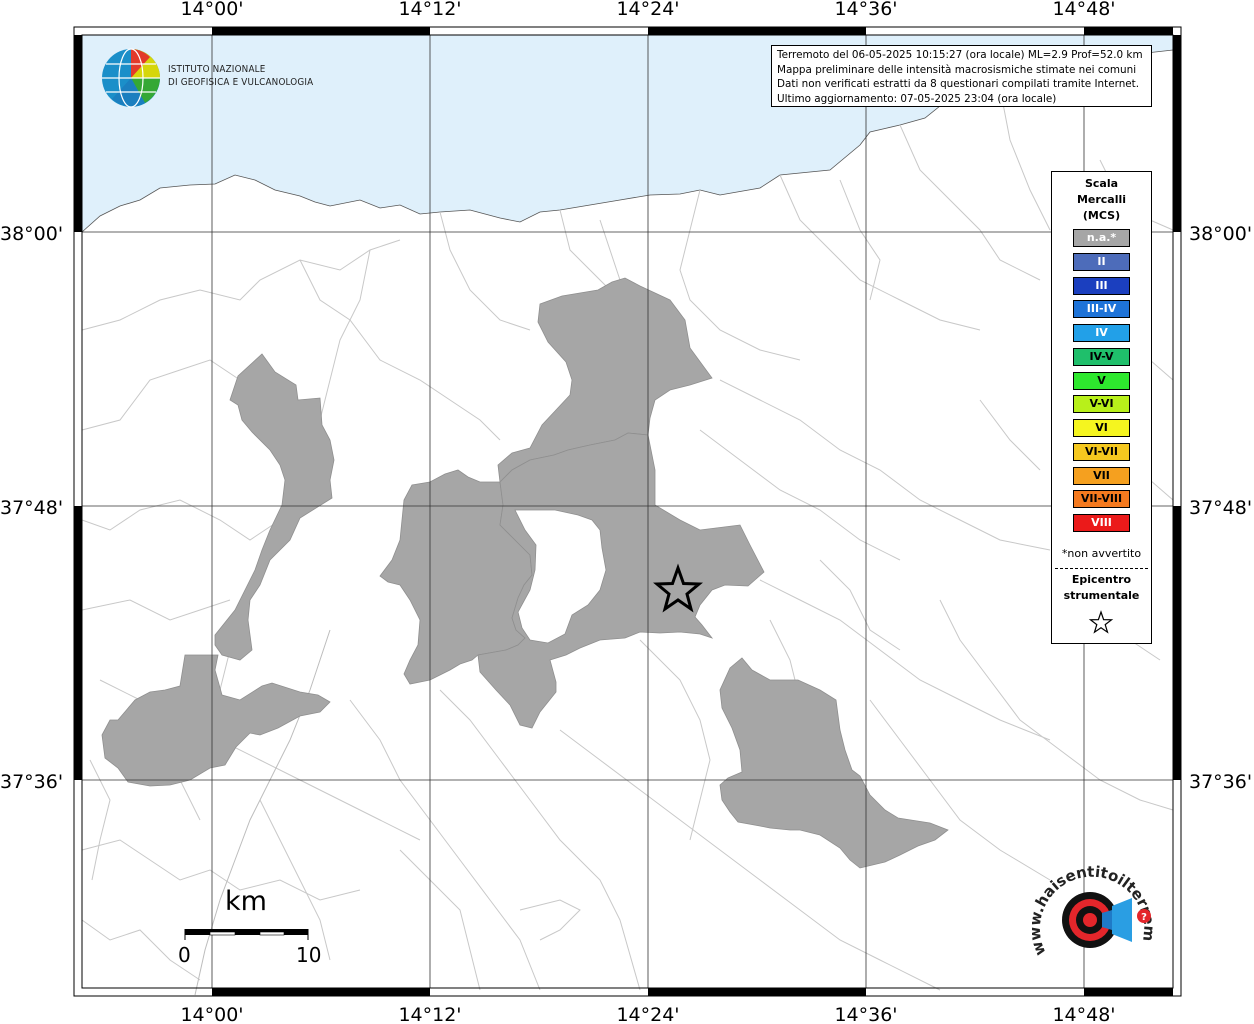  What do you see at coordinates (216, 720) in the screenshot?
I see `felt-area-southwest` at bounding box center [216, 720].